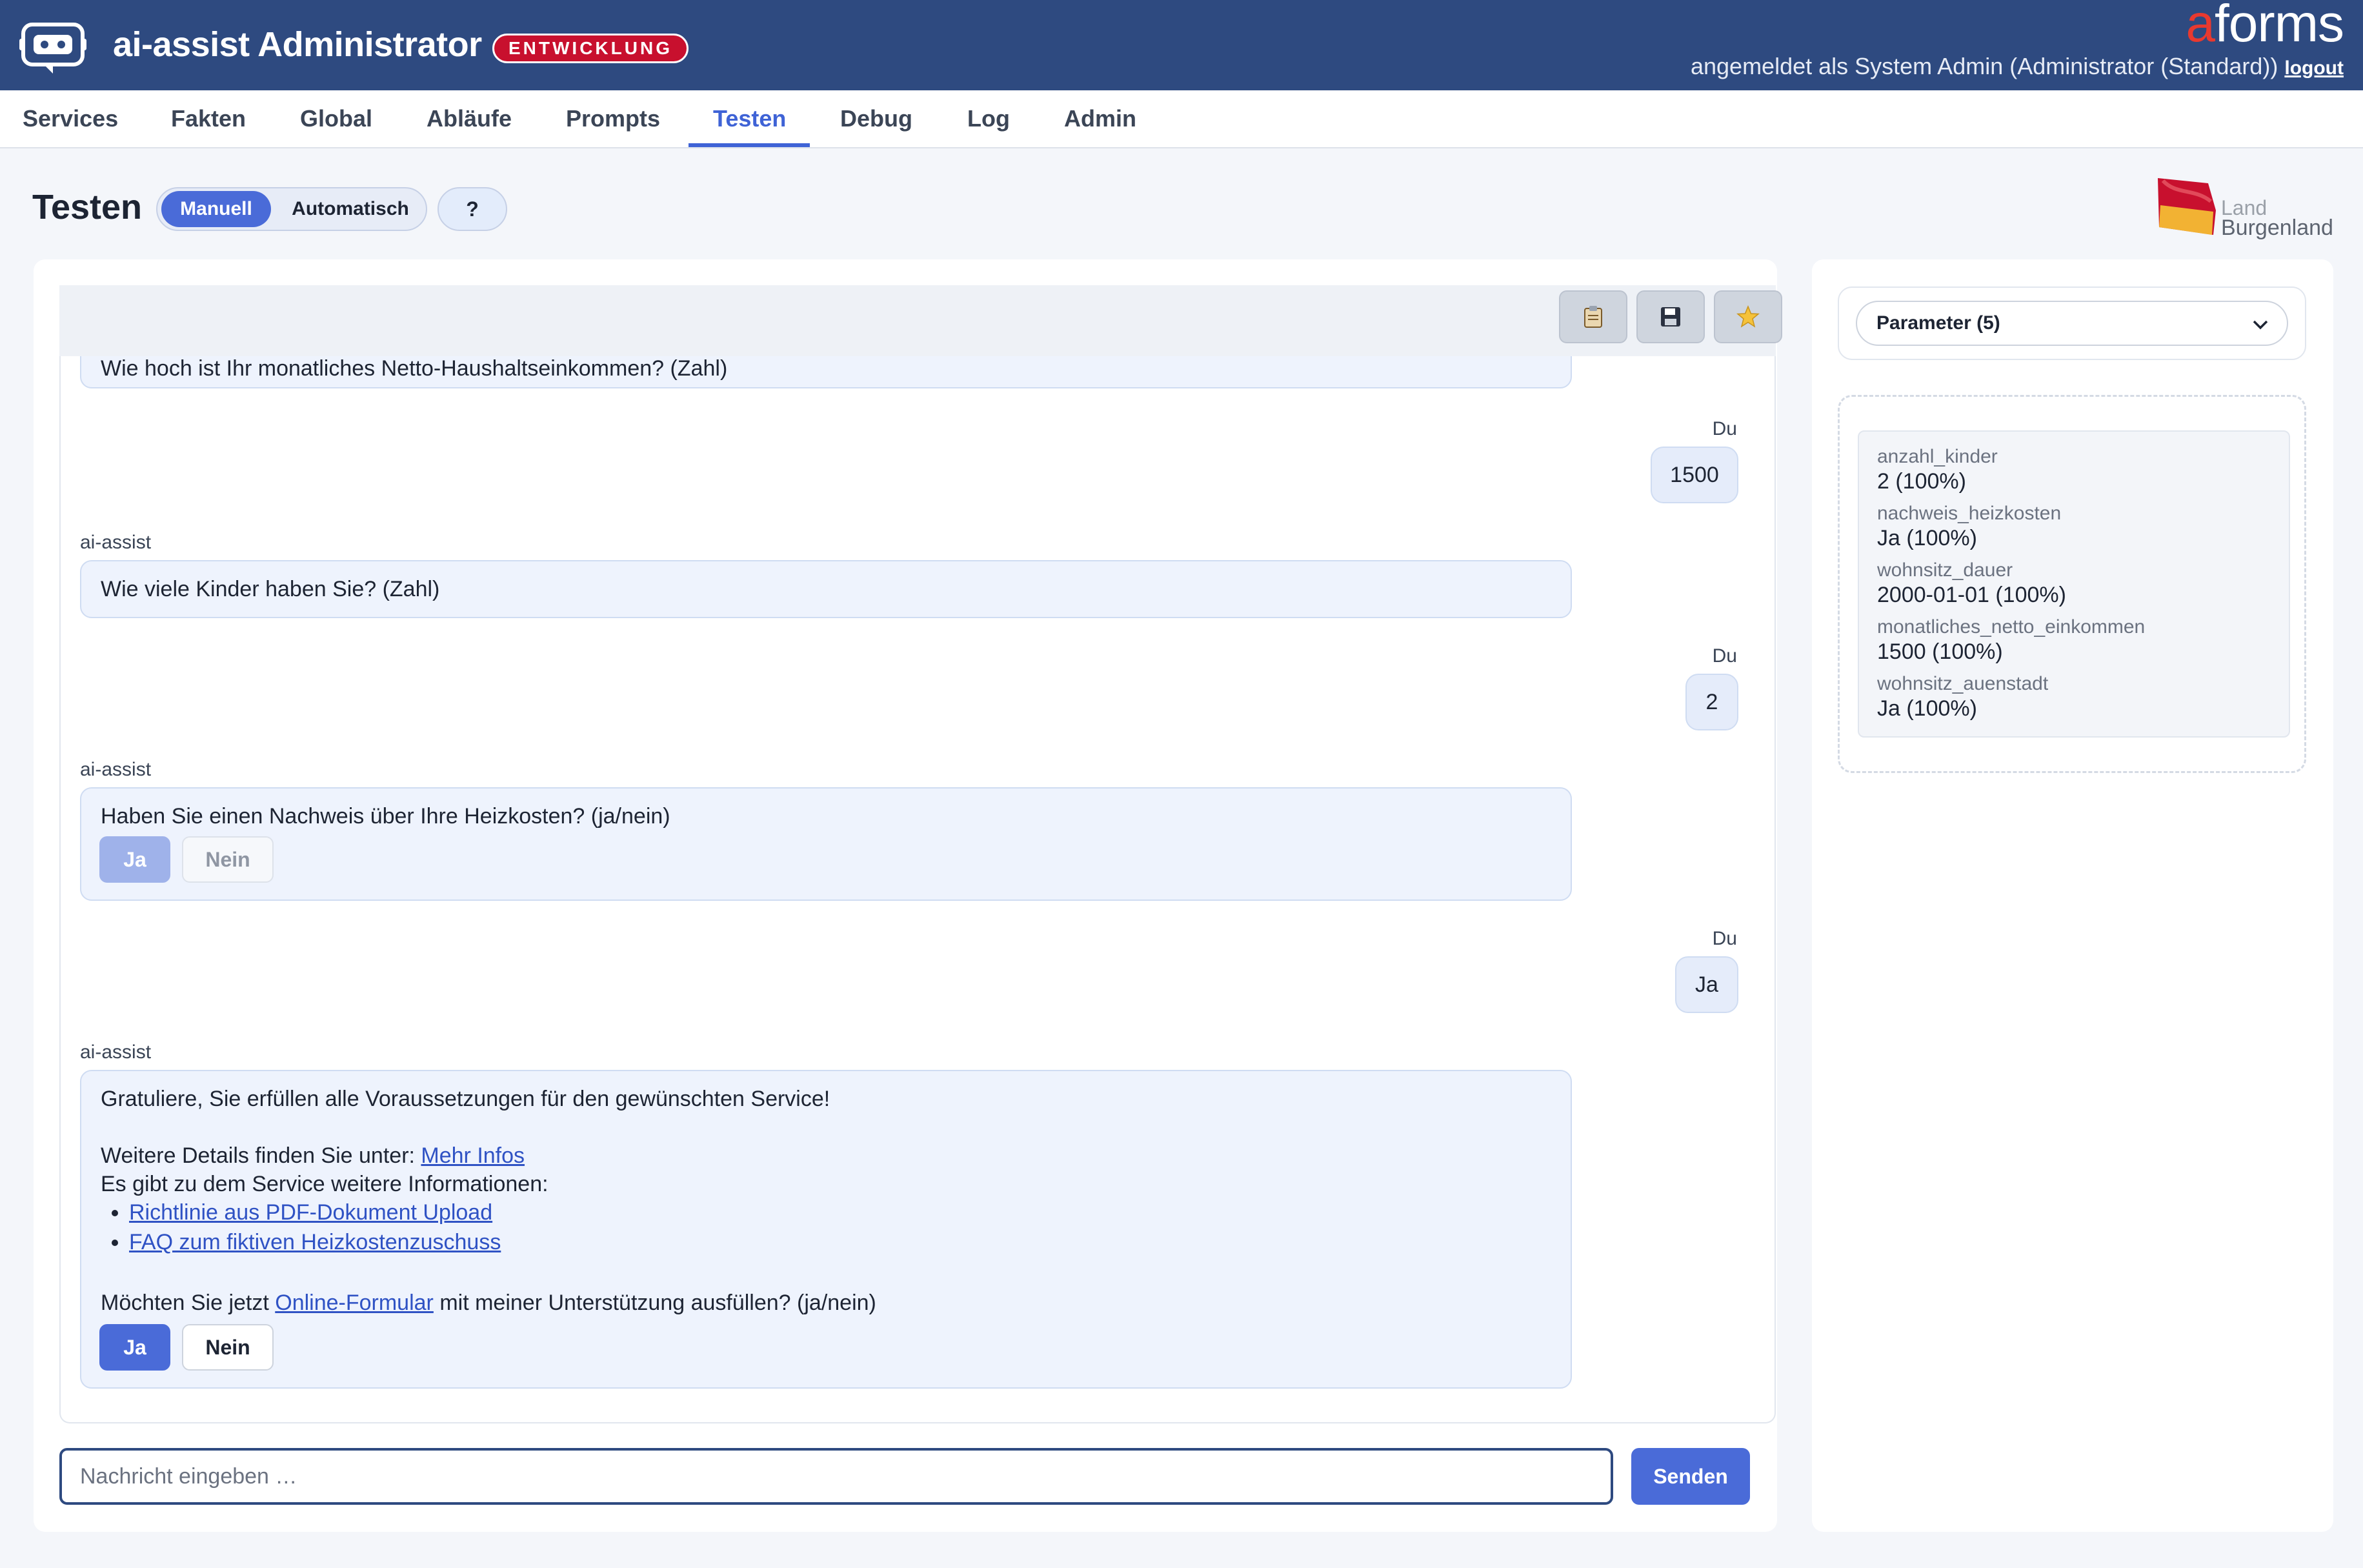 The width and height of the screenshot is (2363, 1568). What do you see at coordinates (1971, 595) in the screenshot?
I see `fact-value: 2000-01-01 (100%)` at bounding box center [1971, 595].